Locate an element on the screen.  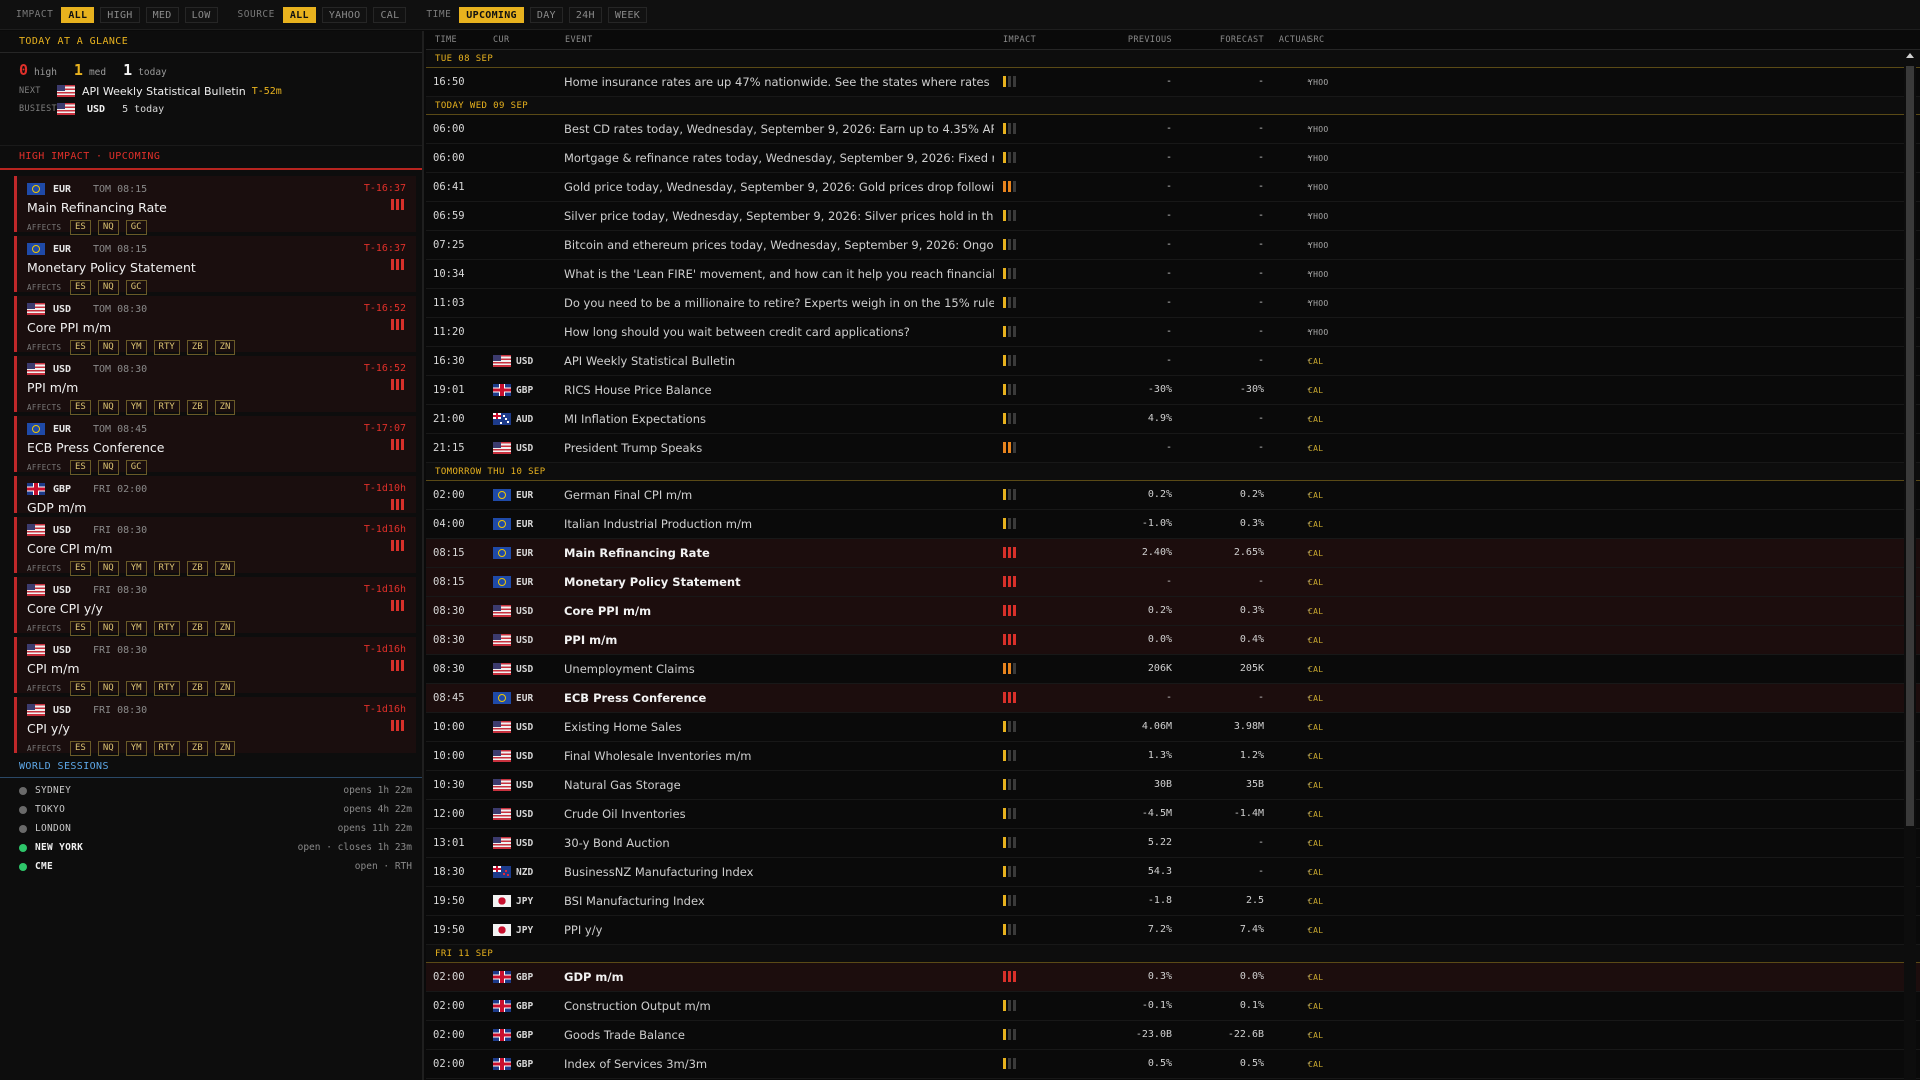
event-name: Core PPI m/m is located at coordinates (607, 611).